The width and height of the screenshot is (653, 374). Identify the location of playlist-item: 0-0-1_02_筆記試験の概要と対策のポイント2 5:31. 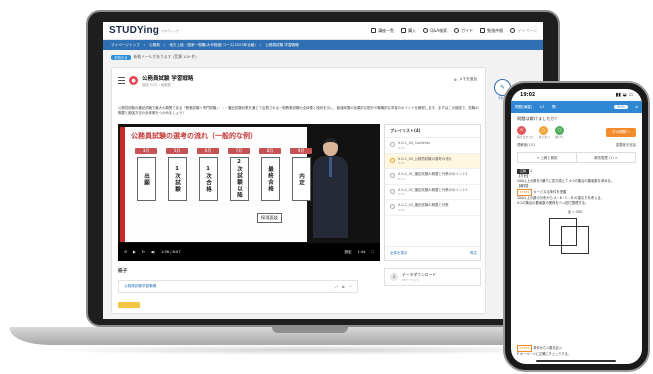
(432, 193).